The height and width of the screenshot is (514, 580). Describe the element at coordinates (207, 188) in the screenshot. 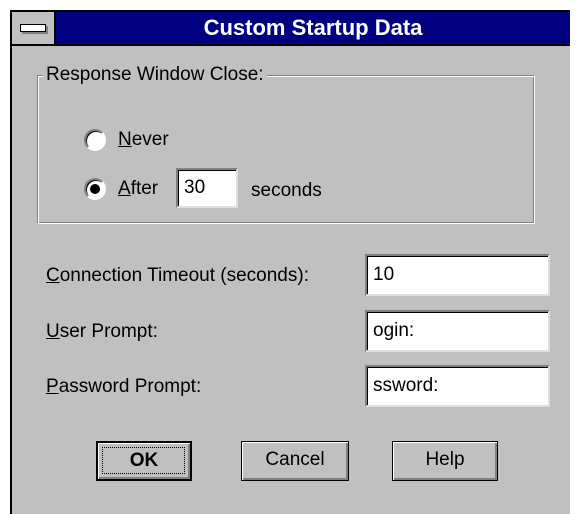

I see `after-seconds-input` at that location.